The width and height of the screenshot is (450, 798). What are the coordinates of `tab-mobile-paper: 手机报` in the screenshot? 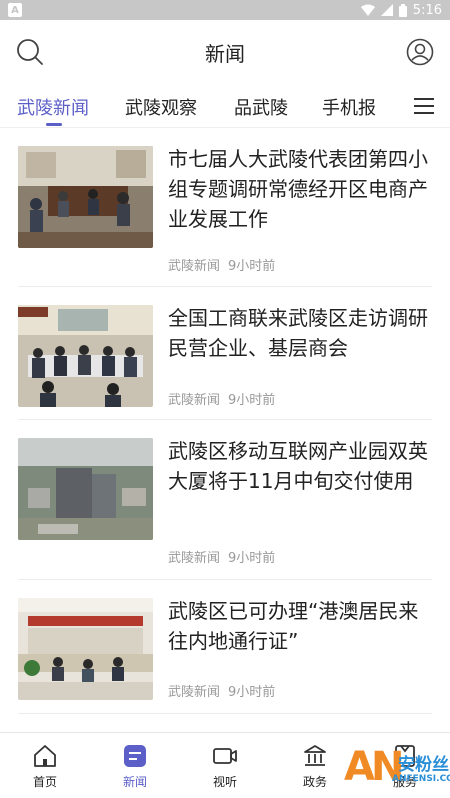 It's located at (349, 107).